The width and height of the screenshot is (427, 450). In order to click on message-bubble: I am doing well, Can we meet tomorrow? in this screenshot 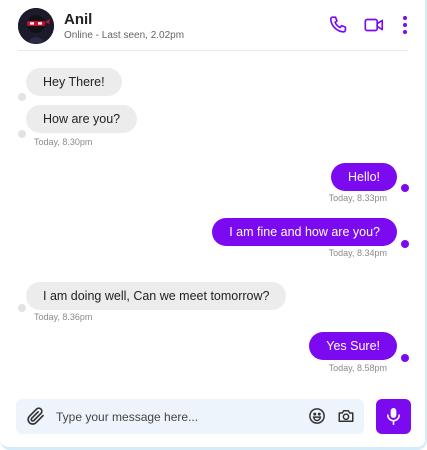, I will do `click(156, 296)`.